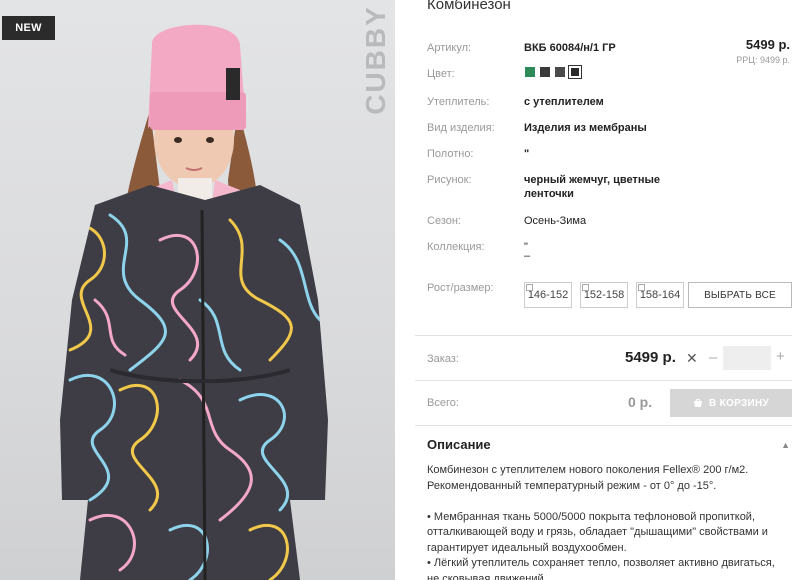 Image resolution: width=800 pixels, height=580 pixels. What do you see at coordinates (592, 180) in the screenshot?
I see `attr-value: черный жемчуг, цветные` at bounding box center [592, 180].